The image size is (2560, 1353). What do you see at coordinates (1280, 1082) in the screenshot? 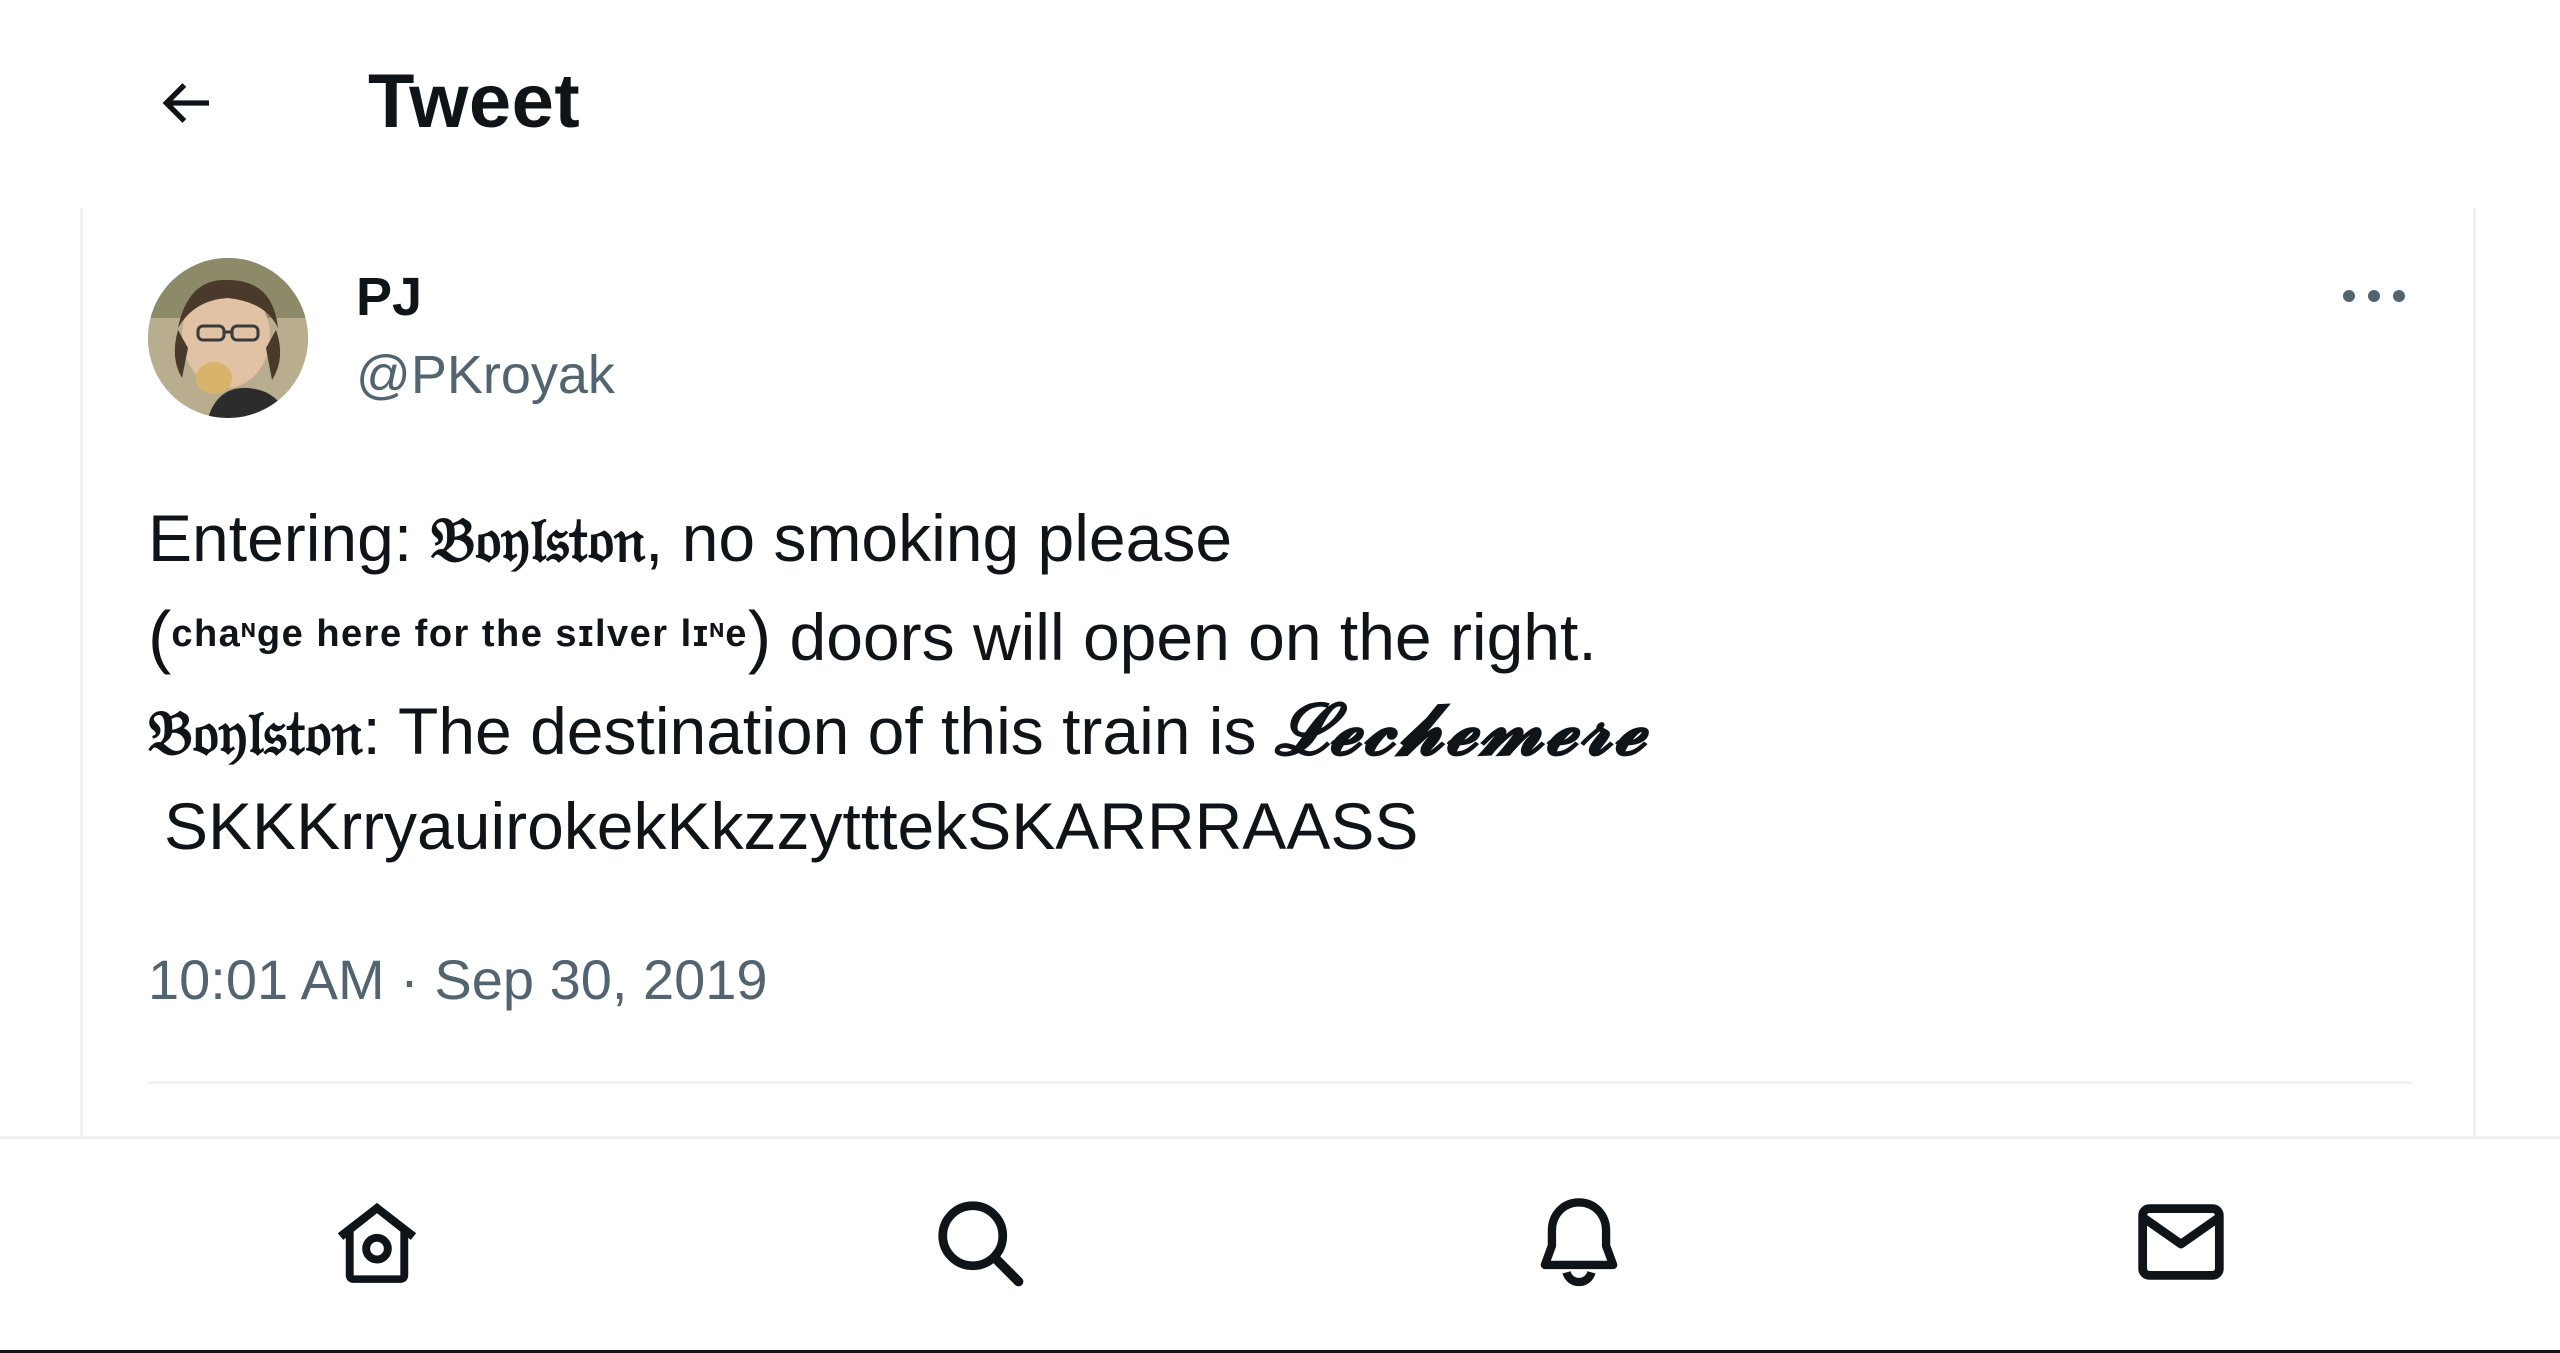
I see `divider` at bounding box center [1280, 1082].